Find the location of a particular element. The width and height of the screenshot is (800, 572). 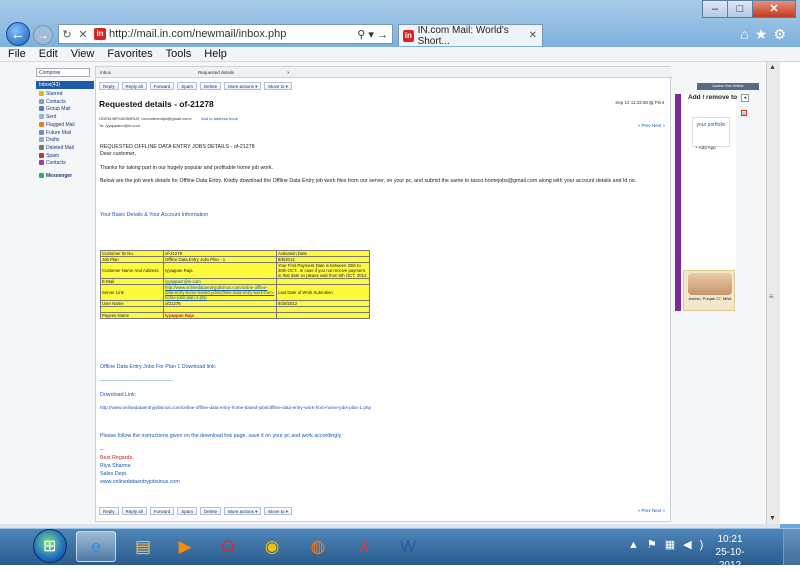

spam-button-bottom: Spam is located at coordinates (187, 511).